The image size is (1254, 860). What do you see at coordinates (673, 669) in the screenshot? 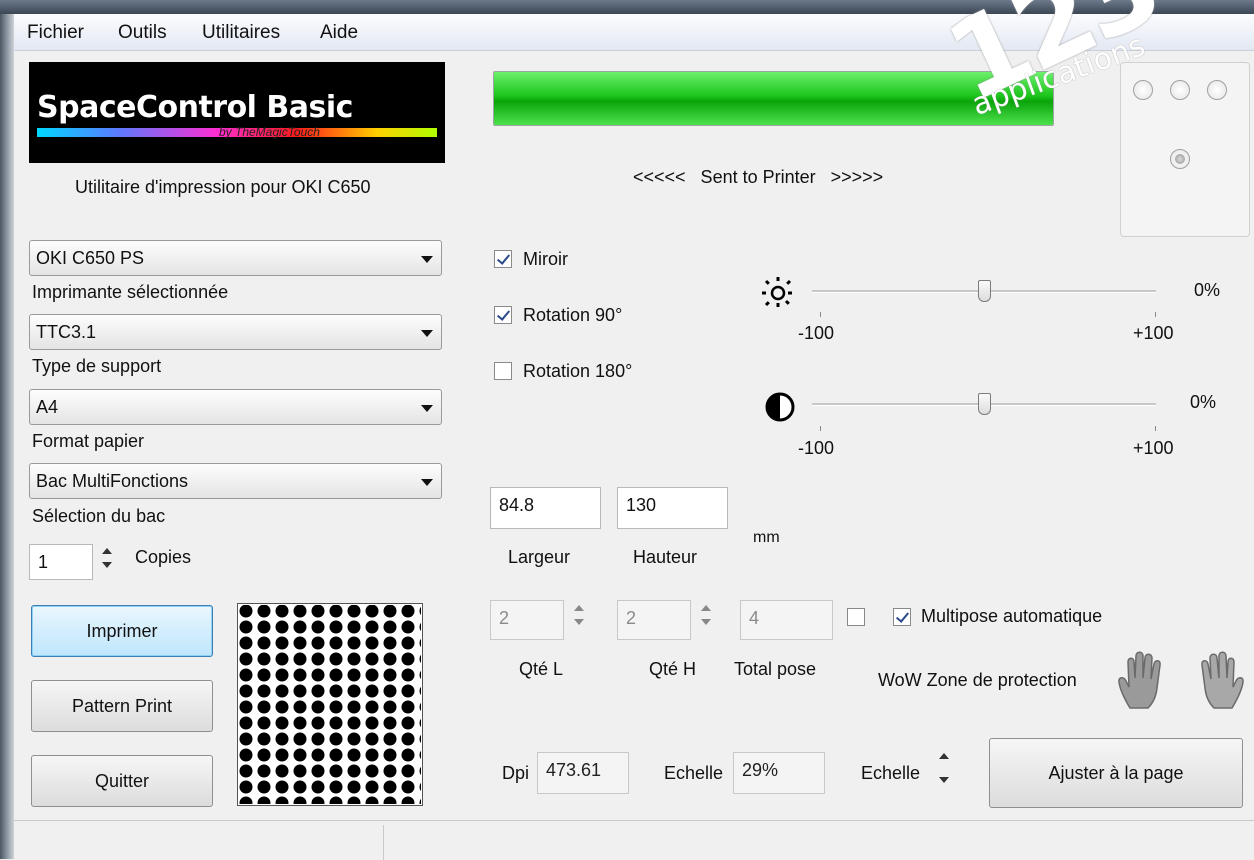
I see `qty-h-label: Qté H` at bounding box center [673, 669].